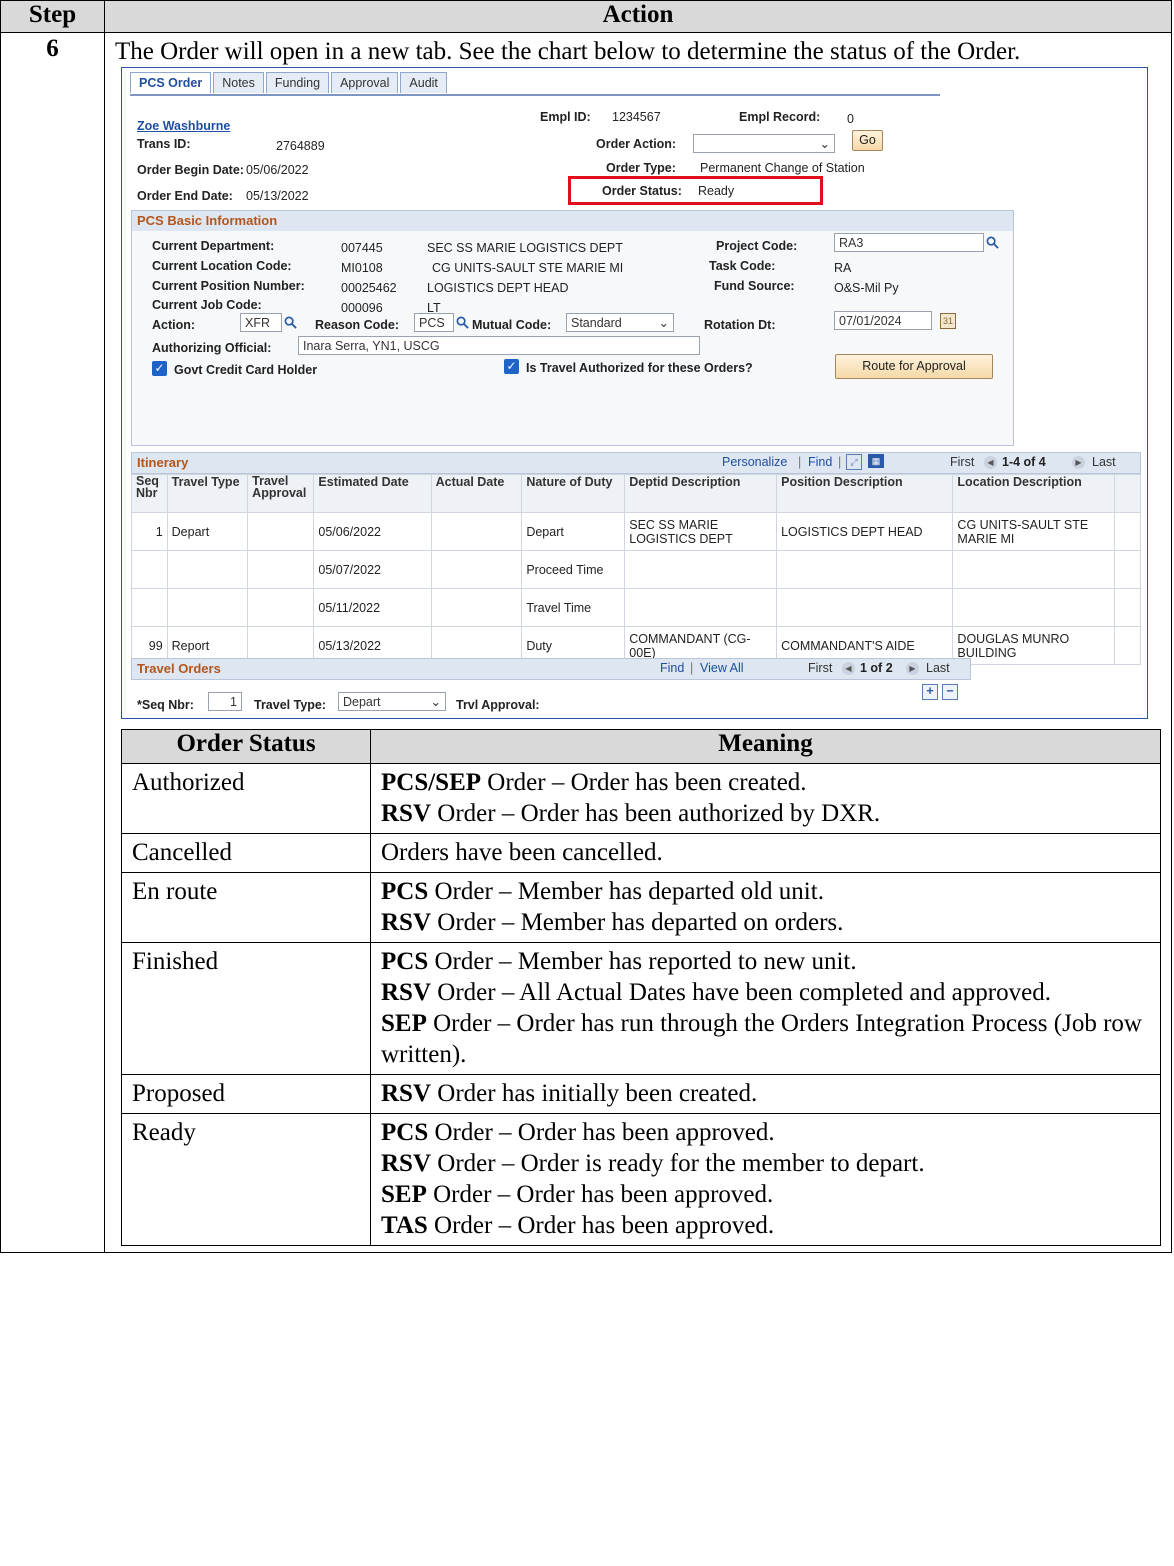 The image size is (1174, 1566). Describe the element at coordinates (164, 144) in the screenshot. I see `trans-id-label: Trans ID:` at that location.